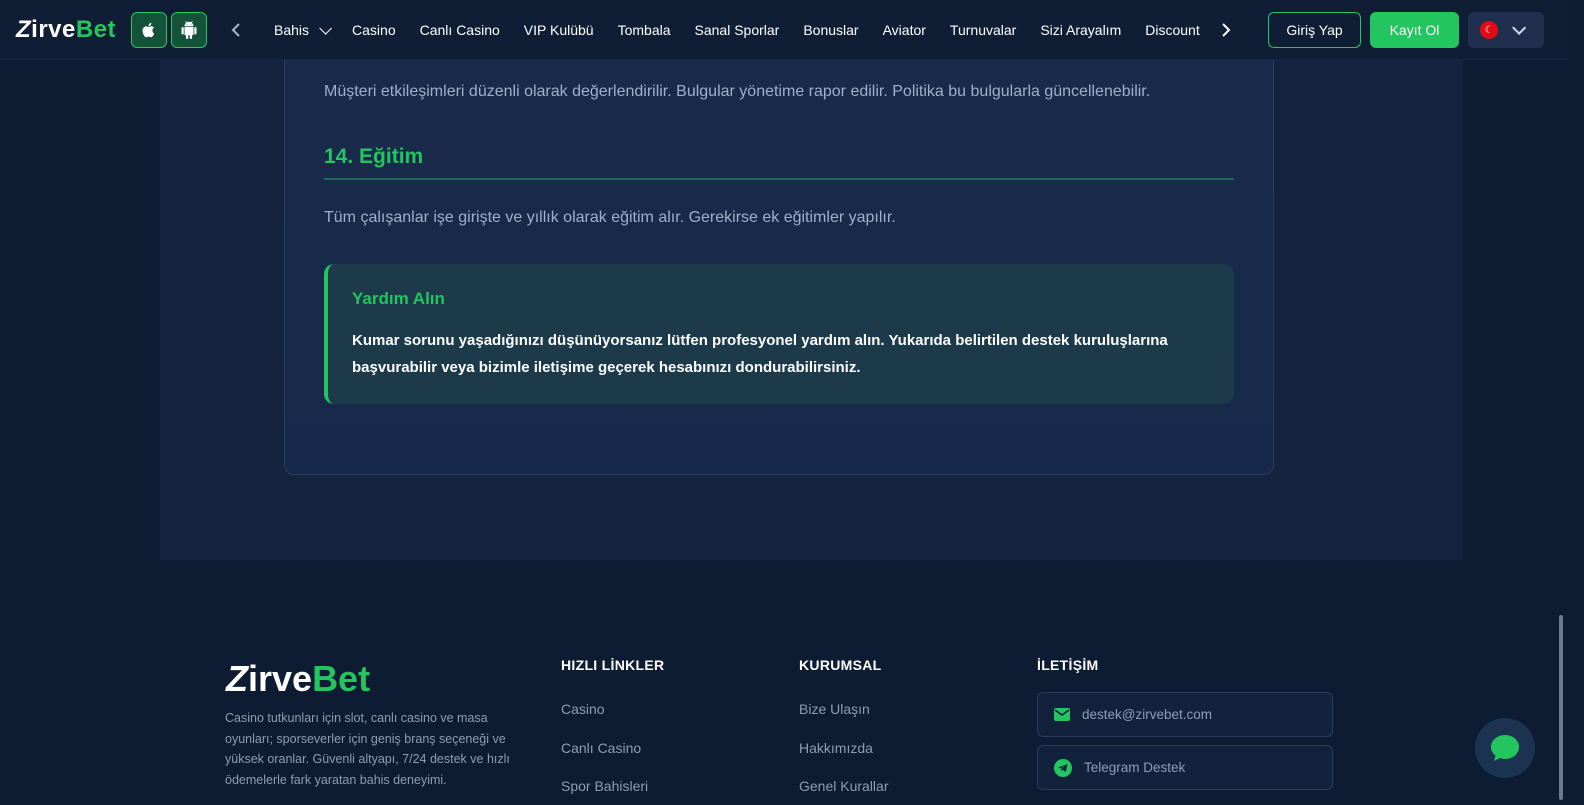  What do you see at coordinates (374, 30) in the screenshot?
I see `nav-item-casino: Casino` at bounding box center [374, 30].